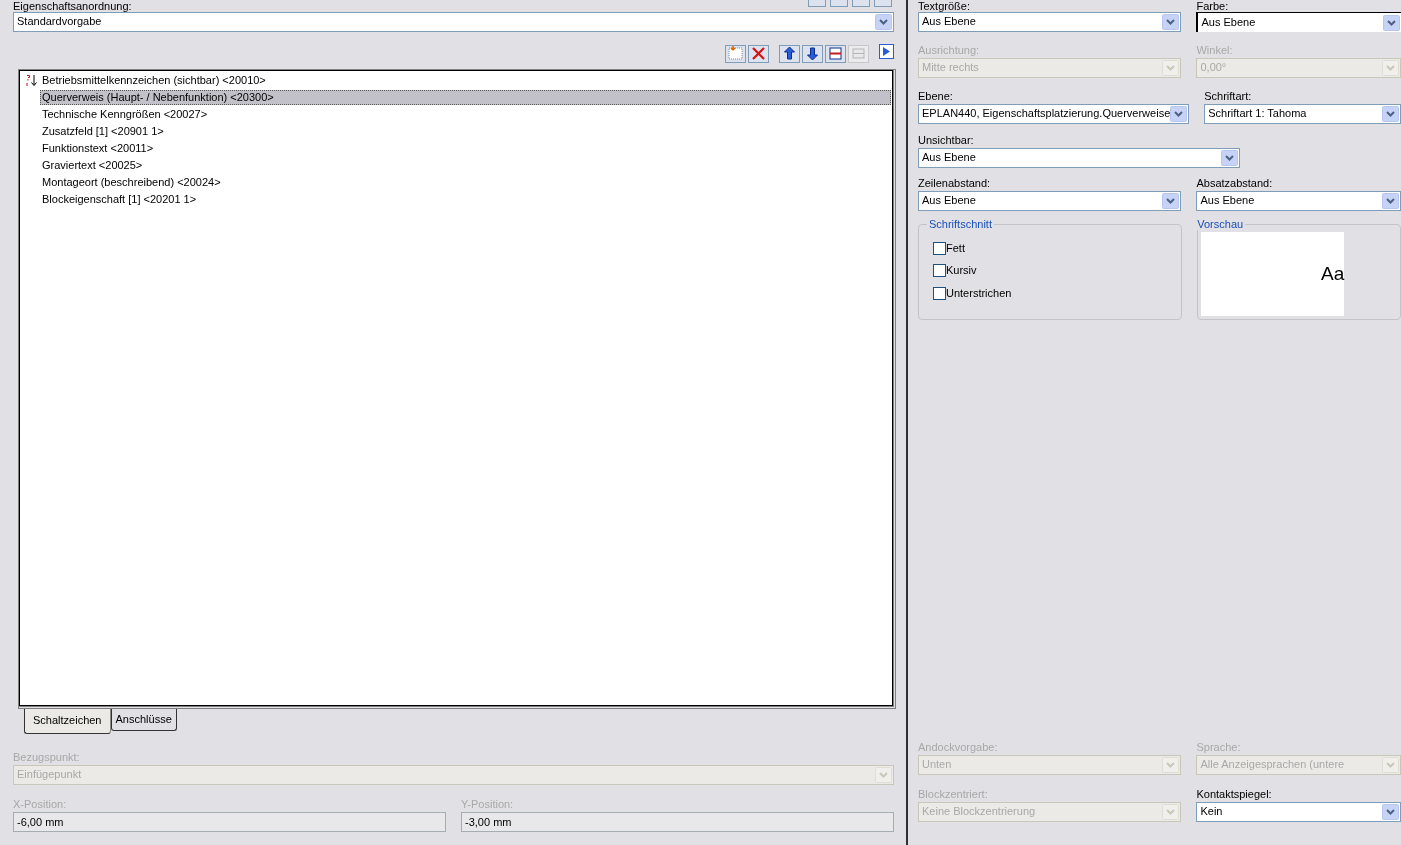 The height and width of the screenshot is (845, 1401). Describe the element at coordinates (1228, 97) in the screenshot. I see `field-label: Schriftart:` at that location.